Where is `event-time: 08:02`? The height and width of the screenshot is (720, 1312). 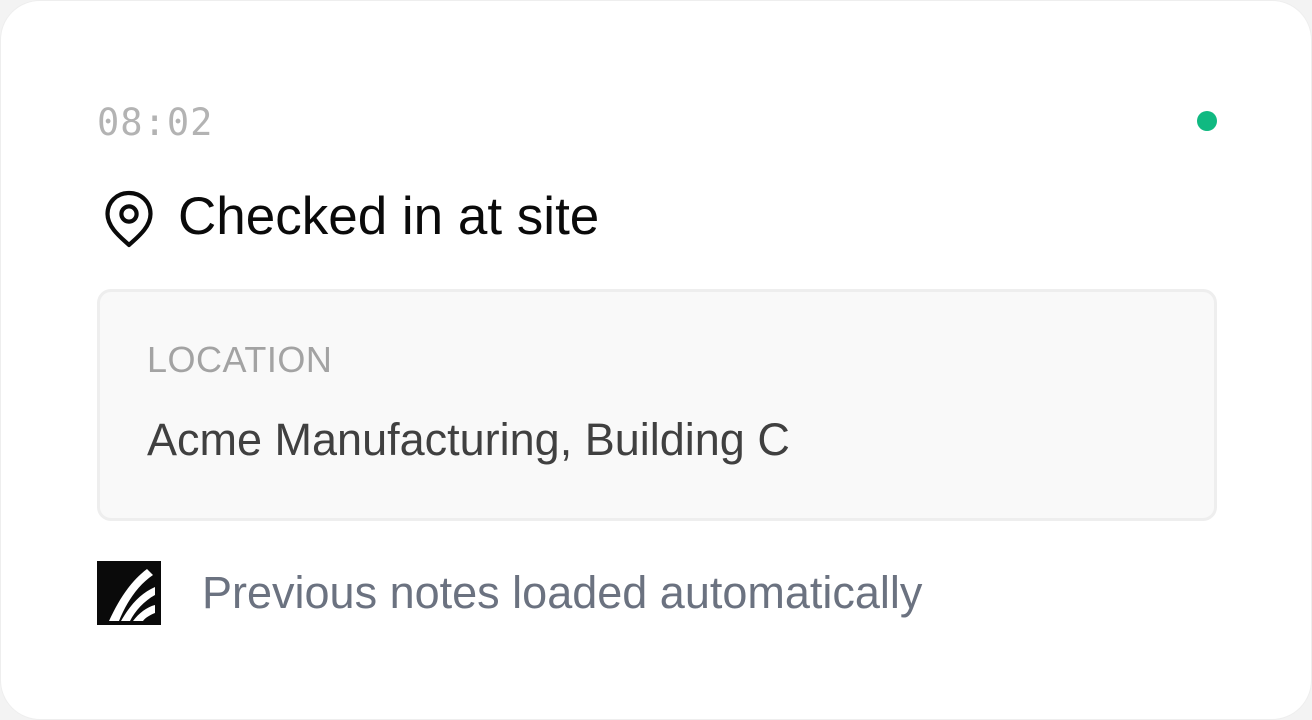 event-time: 08:02 is located at coordinates (155, 122).